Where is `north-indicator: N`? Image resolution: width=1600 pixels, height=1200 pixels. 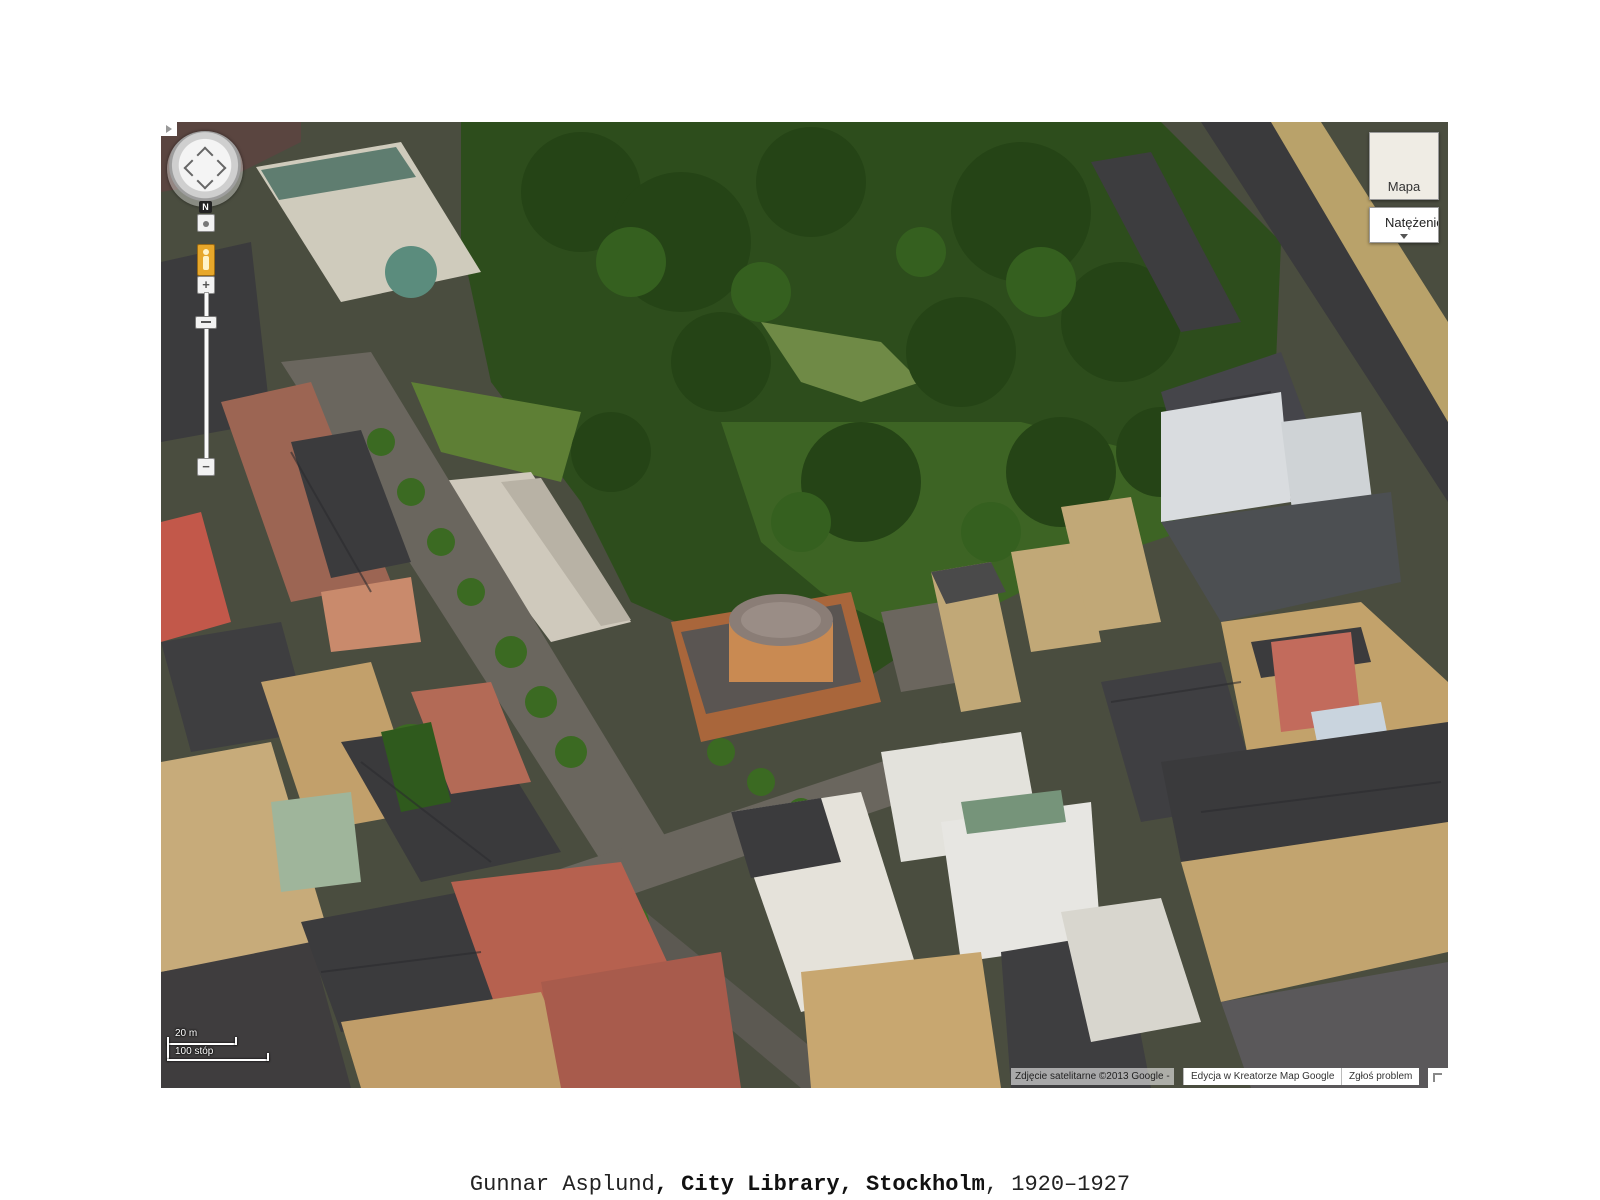
north-indicator: N is located at coordinates (205, 207).